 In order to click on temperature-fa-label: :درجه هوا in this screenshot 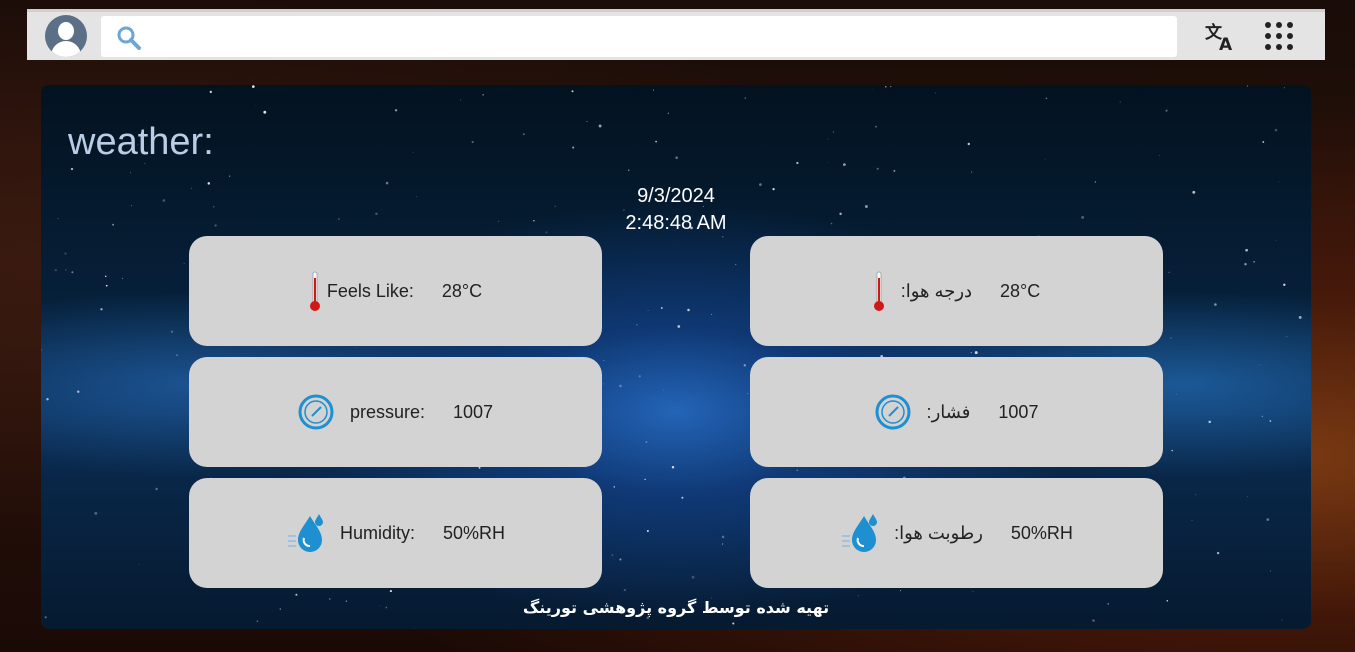, I will do `click(936, 290)`.